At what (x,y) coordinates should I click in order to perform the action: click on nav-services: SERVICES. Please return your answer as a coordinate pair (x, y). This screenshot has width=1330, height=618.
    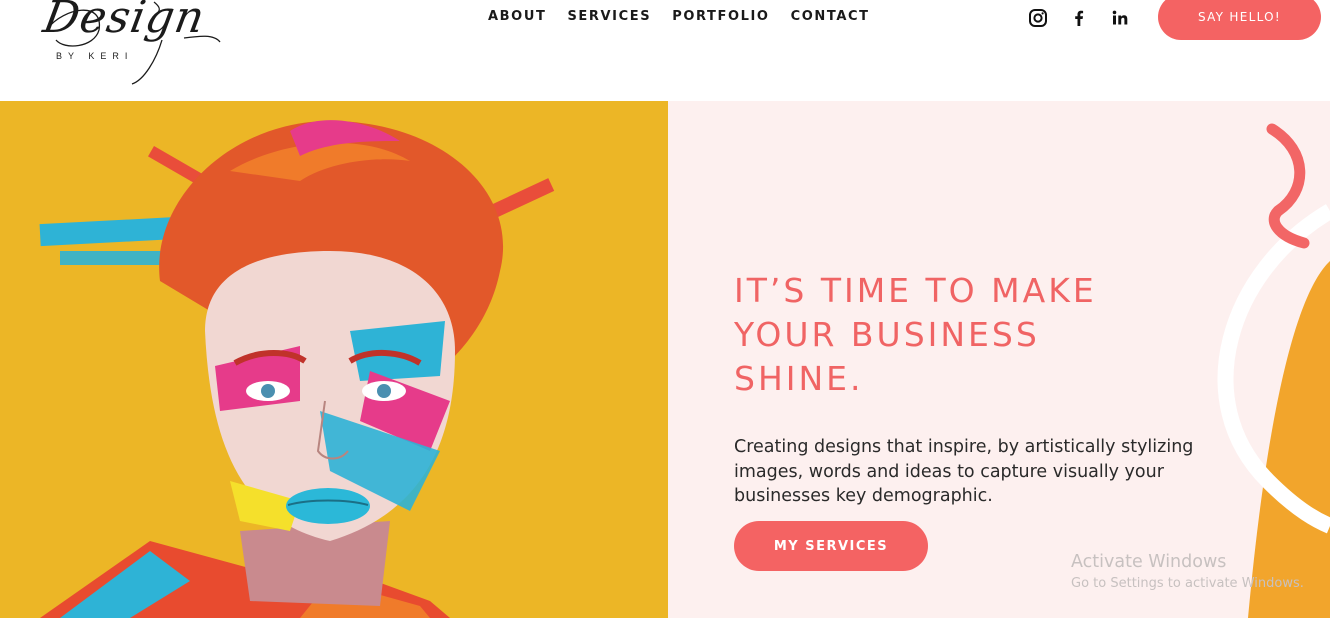
    Looking at the image, I should click on (609, 16).